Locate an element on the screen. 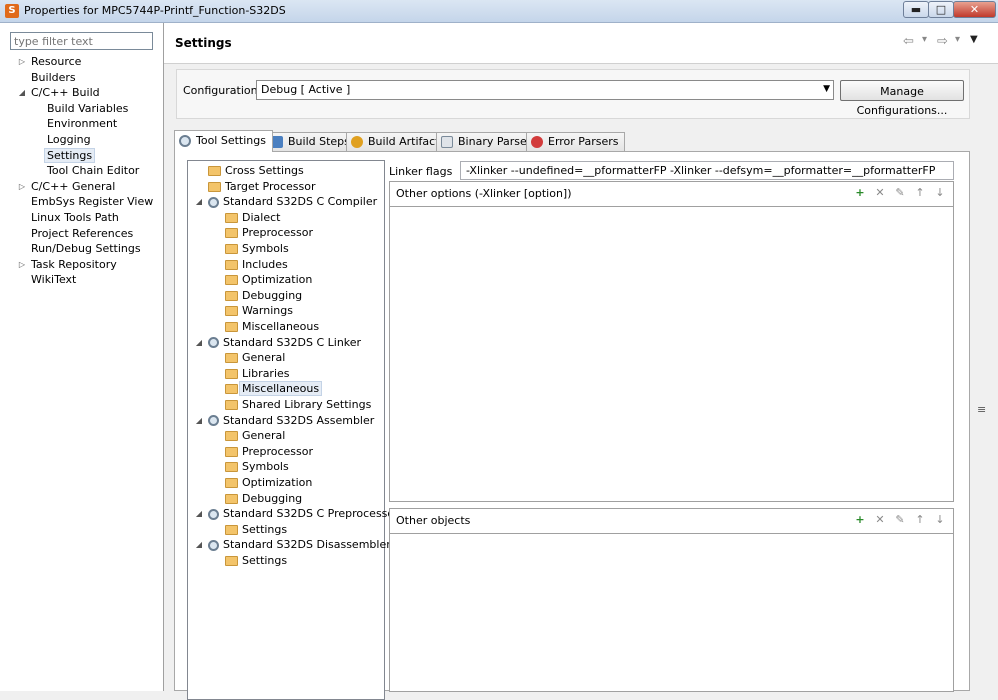 This screenshot has height=700, width=998. tree-item-cross-settings: Cross Settings is located at coordinates (256, 170).